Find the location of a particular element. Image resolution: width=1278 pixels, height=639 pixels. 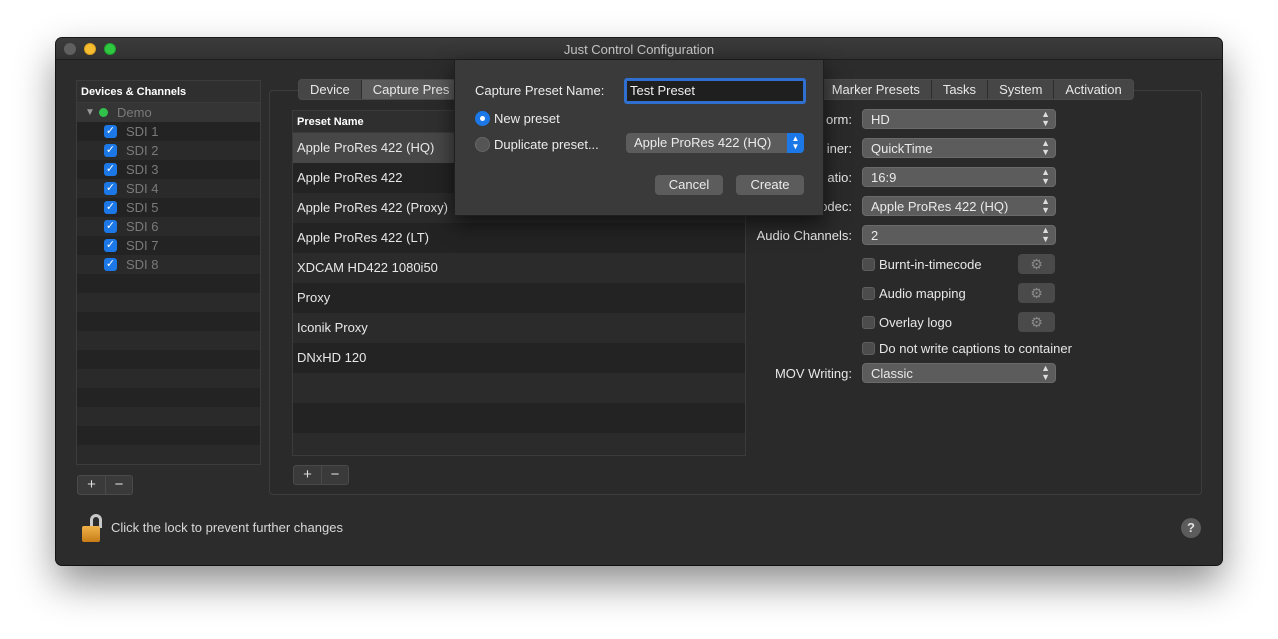

no-captions-label: Do not write captions to container is located at coordinates (975, 348).